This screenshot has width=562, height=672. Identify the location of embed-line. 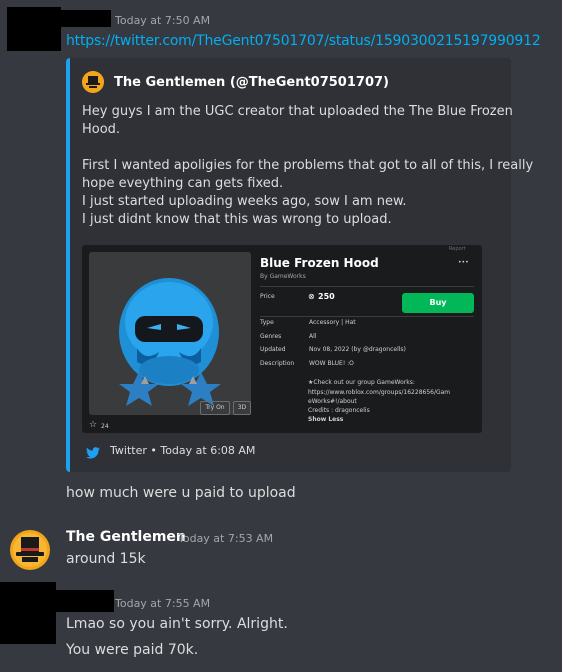
(292, 148).